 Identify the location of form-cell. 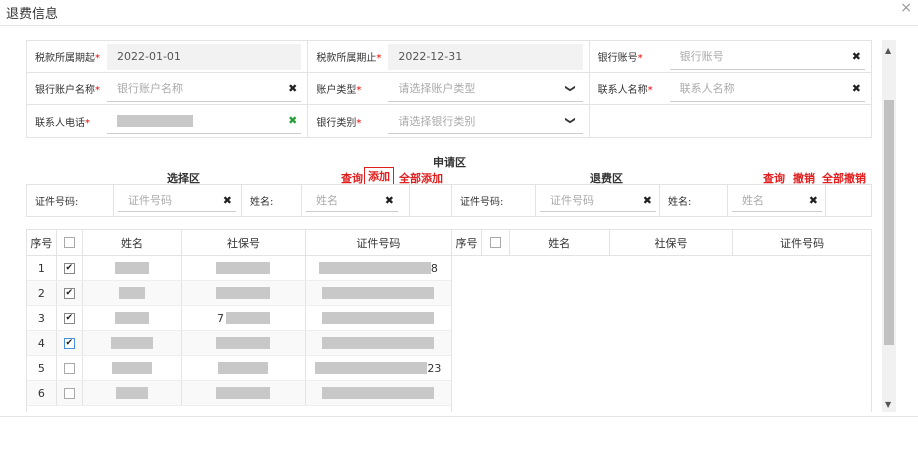
(730, 121).